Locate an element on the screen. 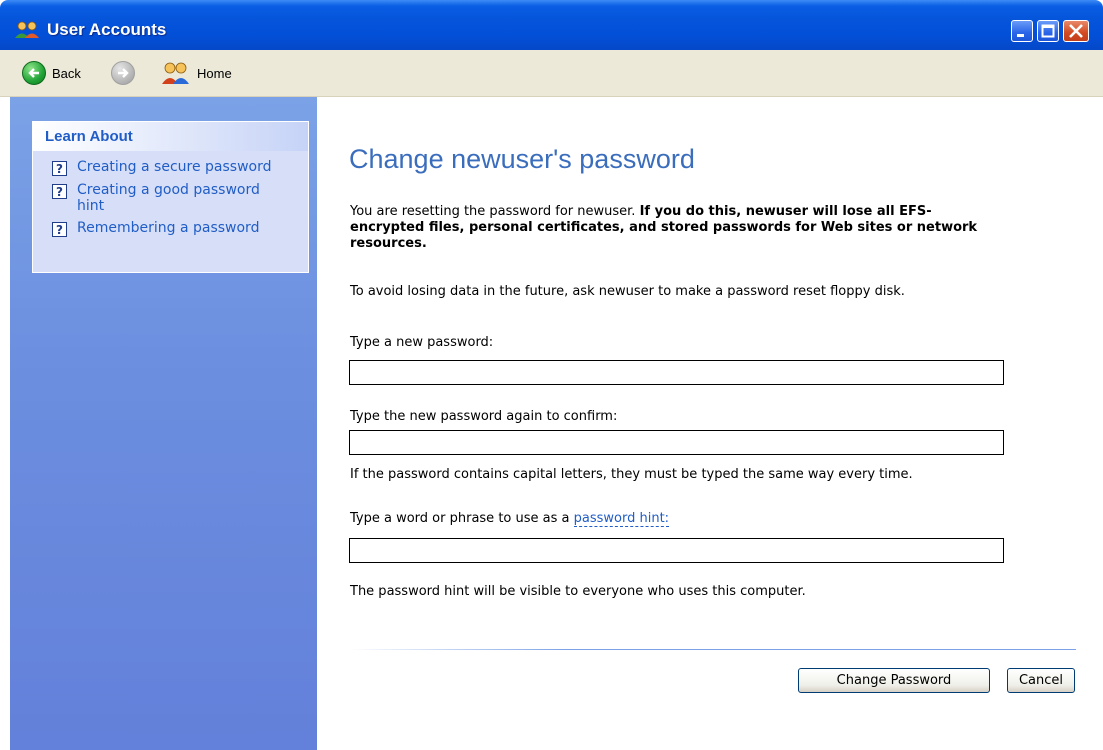 The width and height of the screenshot is (1103, 750). page-title: Change newuser's password is located at coordinates (522, 159).